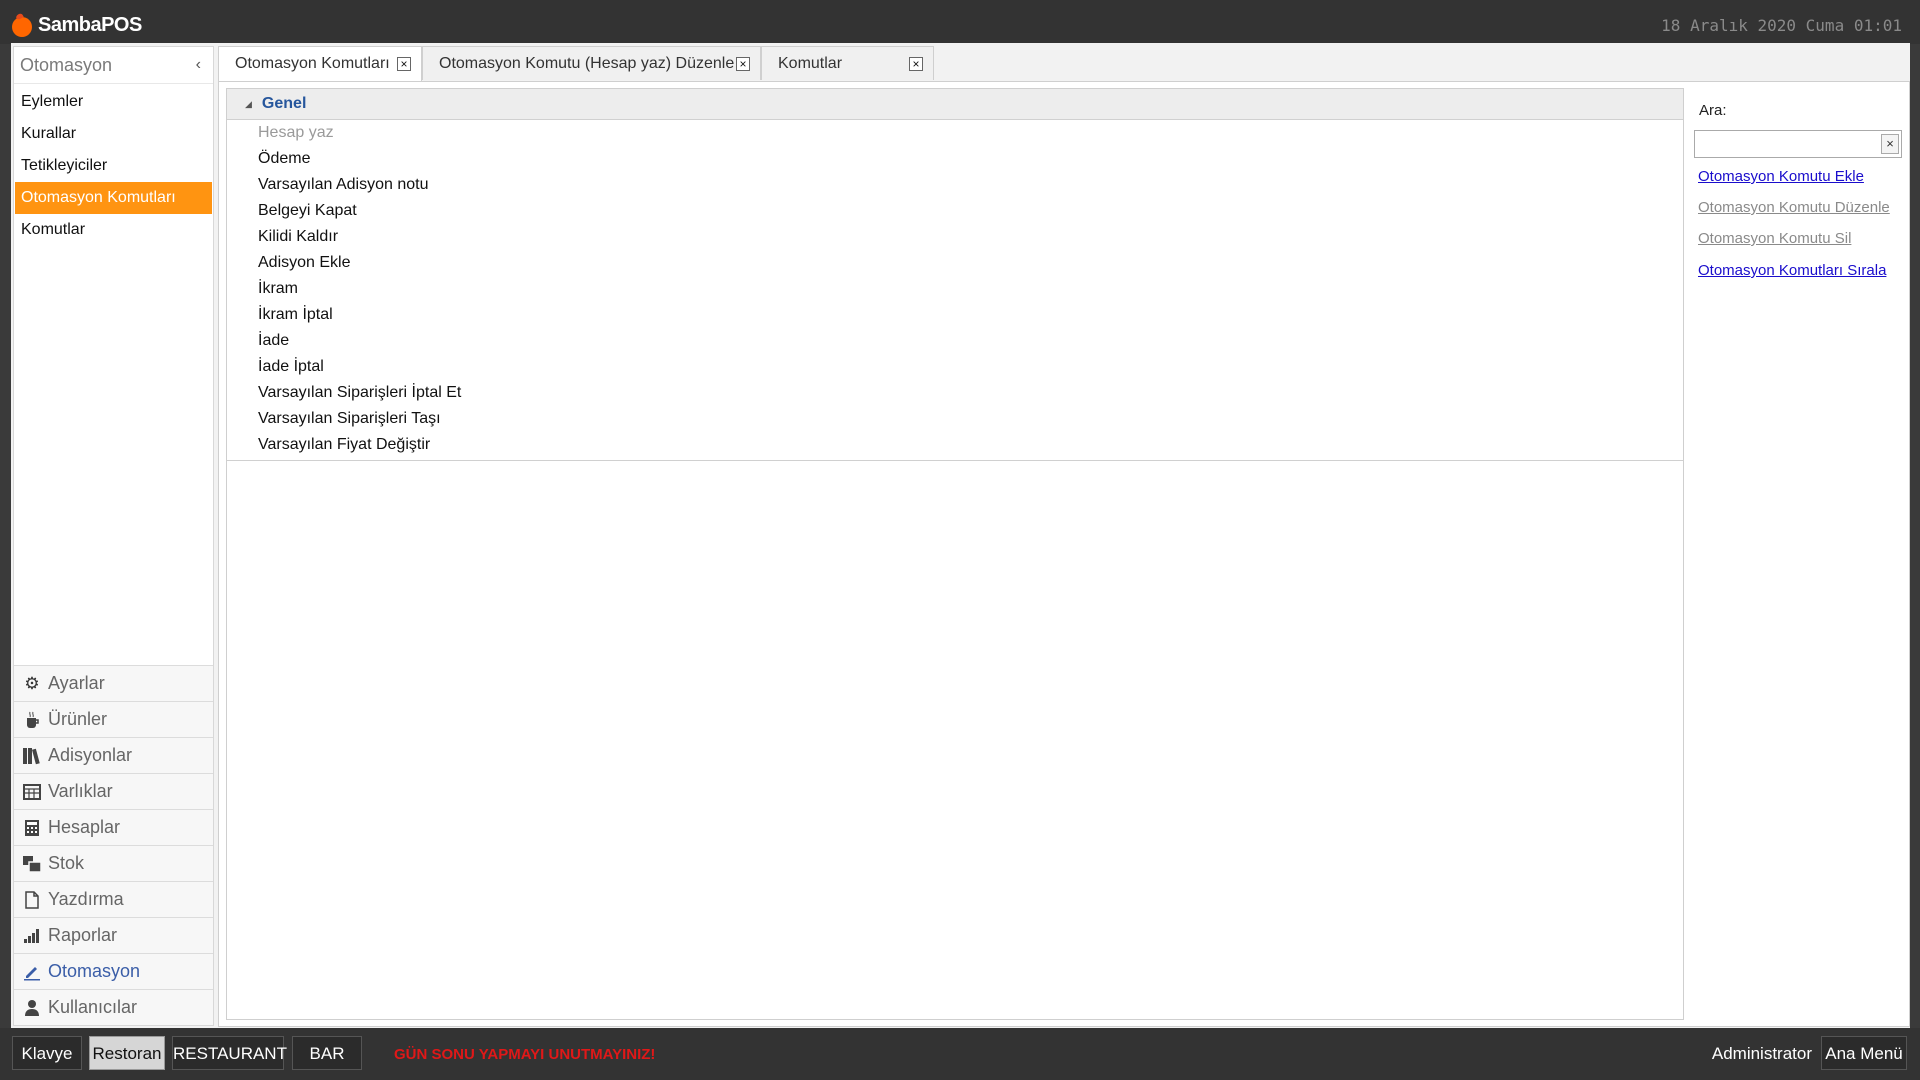  I want to click on section-label: Kullanıcılar, so click(93, 1007).